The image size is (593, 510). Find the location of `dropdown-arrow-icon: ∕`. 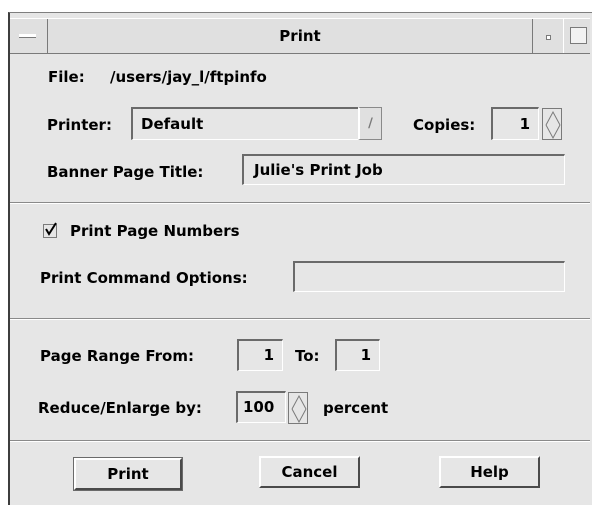

dropdown-arrow-icon: ∕ is located at coordinates (370, 123).